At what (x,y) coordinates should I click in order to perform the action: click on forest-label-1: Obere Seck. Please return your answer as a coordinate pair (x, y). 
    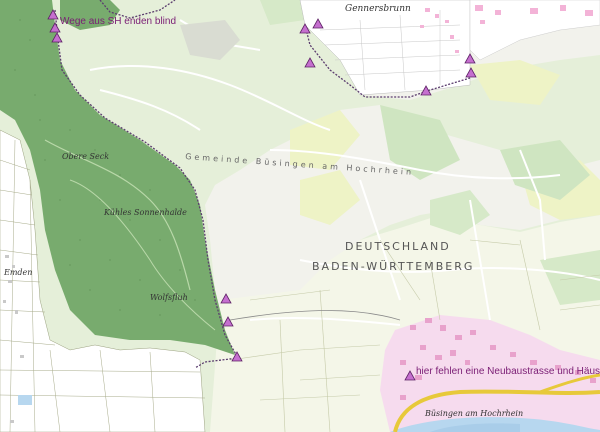
    Looking at the image, I should click on (86, 156).